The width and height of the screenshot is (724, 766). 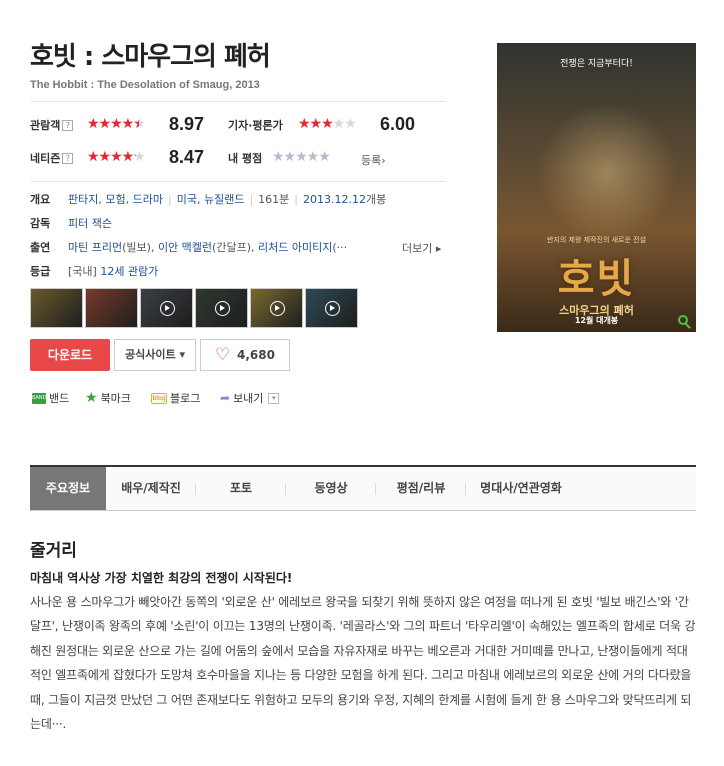 I want to click on director-link: 피터 잭슨, so click(x=90, y=223).